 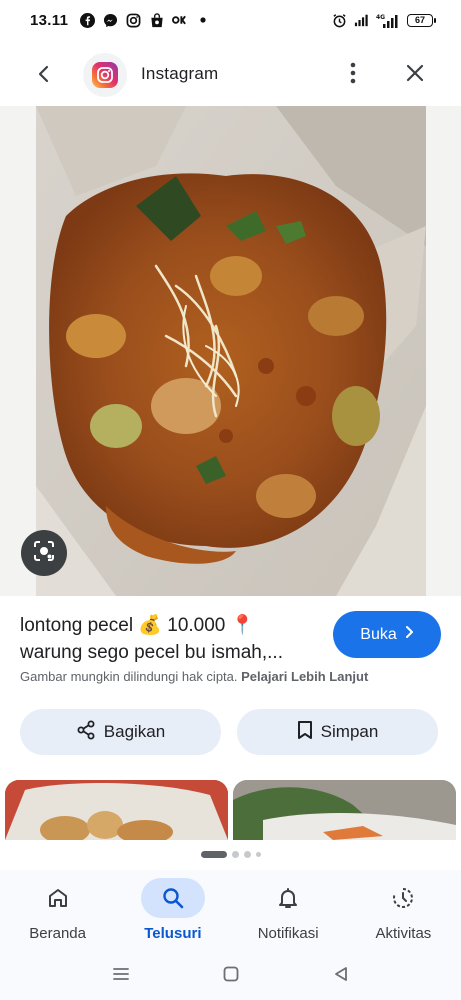 What do you see at coordinates (145, 20) in the screenshot?
I see `notification-icons` at bounding box center [145, 20].